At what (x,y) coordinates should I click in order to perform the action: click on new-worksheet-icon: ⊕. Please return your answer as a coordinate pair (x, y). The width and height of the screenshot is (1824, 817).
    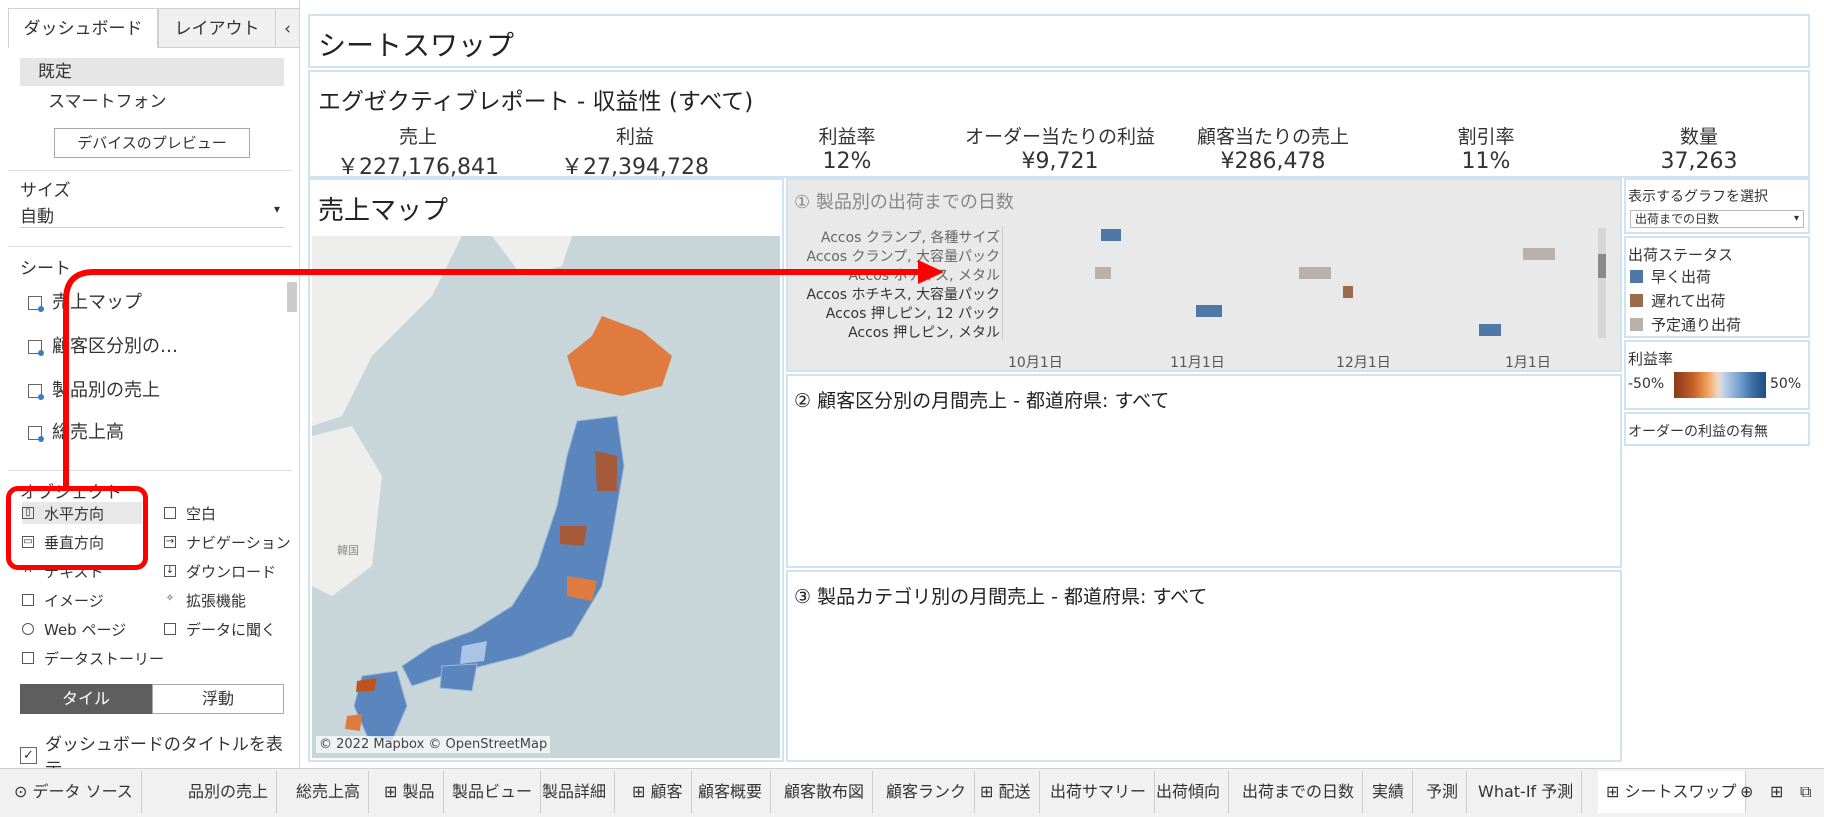
    Looking at the image, I should click on (1746, 792).